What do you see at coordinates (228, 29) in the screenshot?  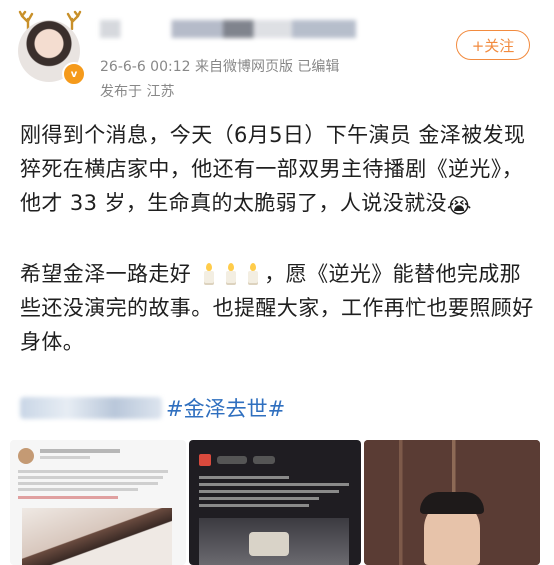 I see `username-redacted` at bounding box center [228, 29].